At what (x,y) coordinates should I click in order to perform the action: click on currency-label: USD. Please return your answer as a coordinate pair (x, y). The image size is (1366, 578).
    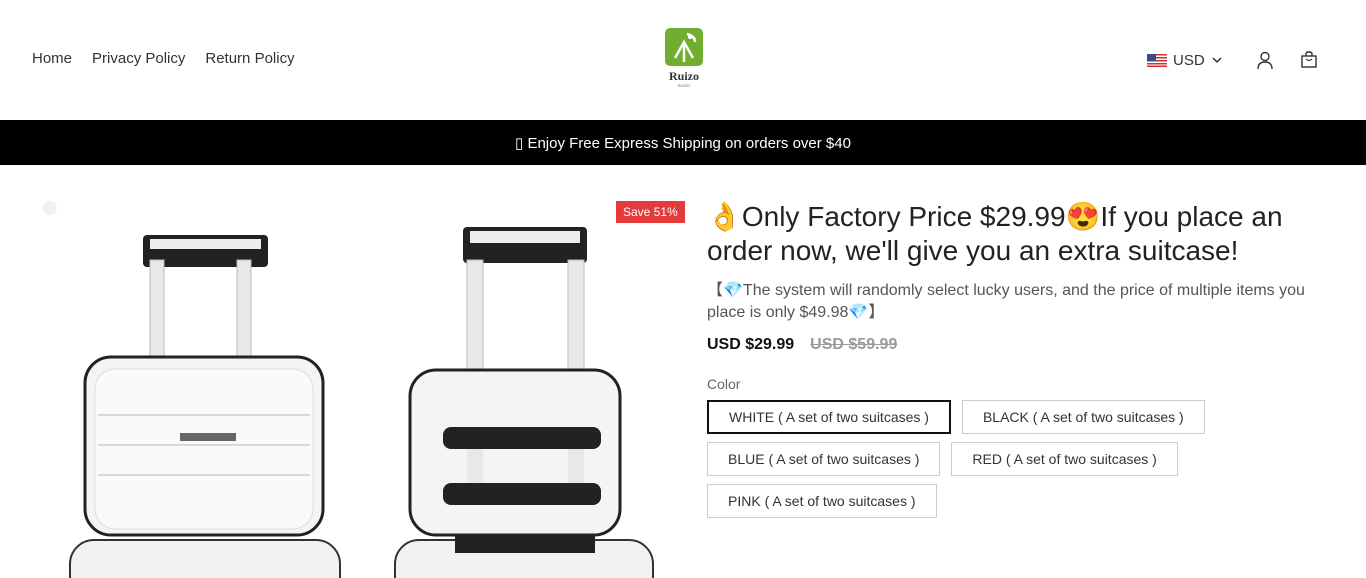
    Looking at the image, I should click on (1189, 60).